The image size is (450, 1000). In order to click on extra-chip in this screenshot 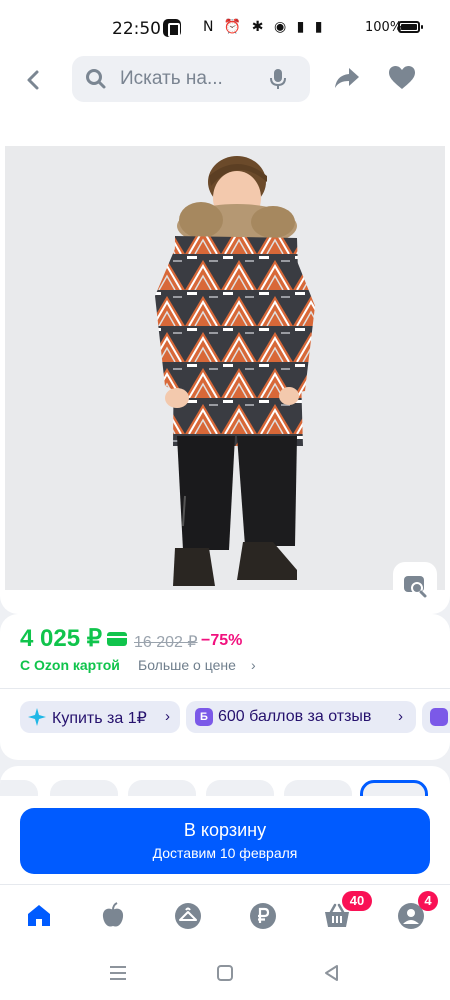, I will do `click(436, 717)`.